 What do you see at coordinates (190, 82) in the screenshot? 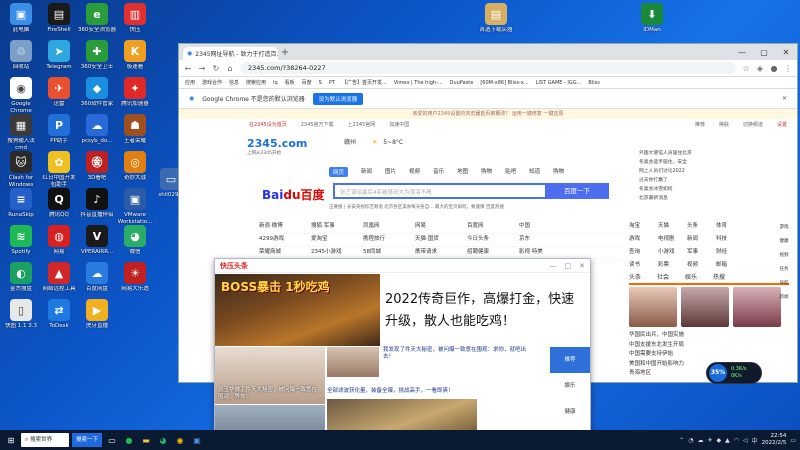
I see `bookmark-item: 应用` at bounding box center [190, 82].